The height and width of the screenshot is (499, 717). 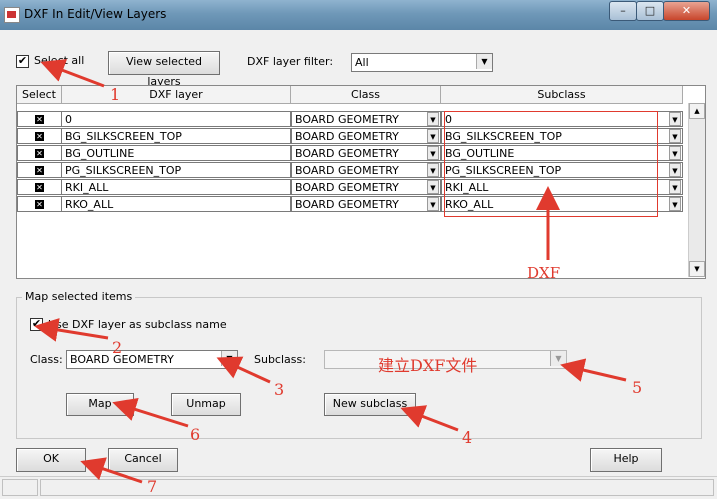 I want to click on dxf-layer-cell: RKI_ALL, so click(x=176, y=187).